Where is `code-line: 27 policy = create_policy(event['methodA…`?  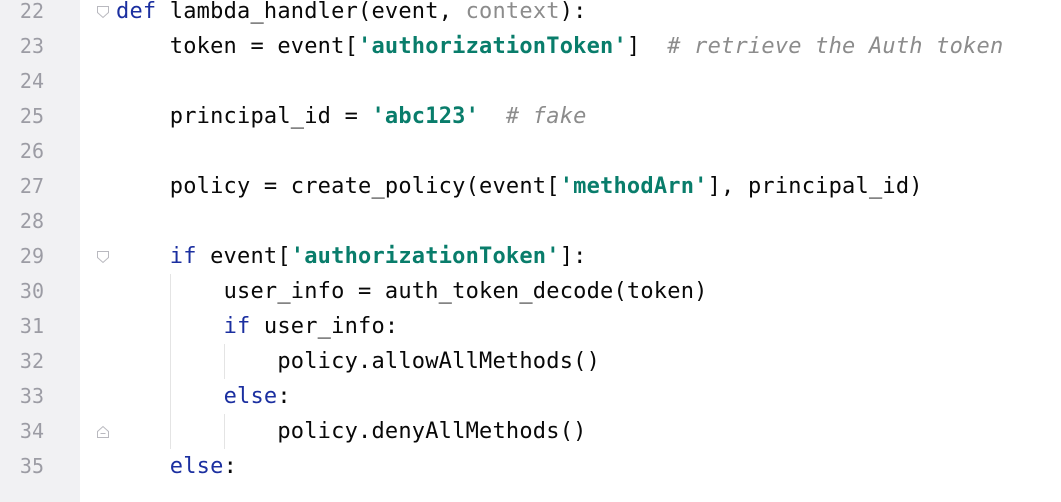
code-line: 27 policy = create_policy(event['methodA… is located at coordinates (530, 186).